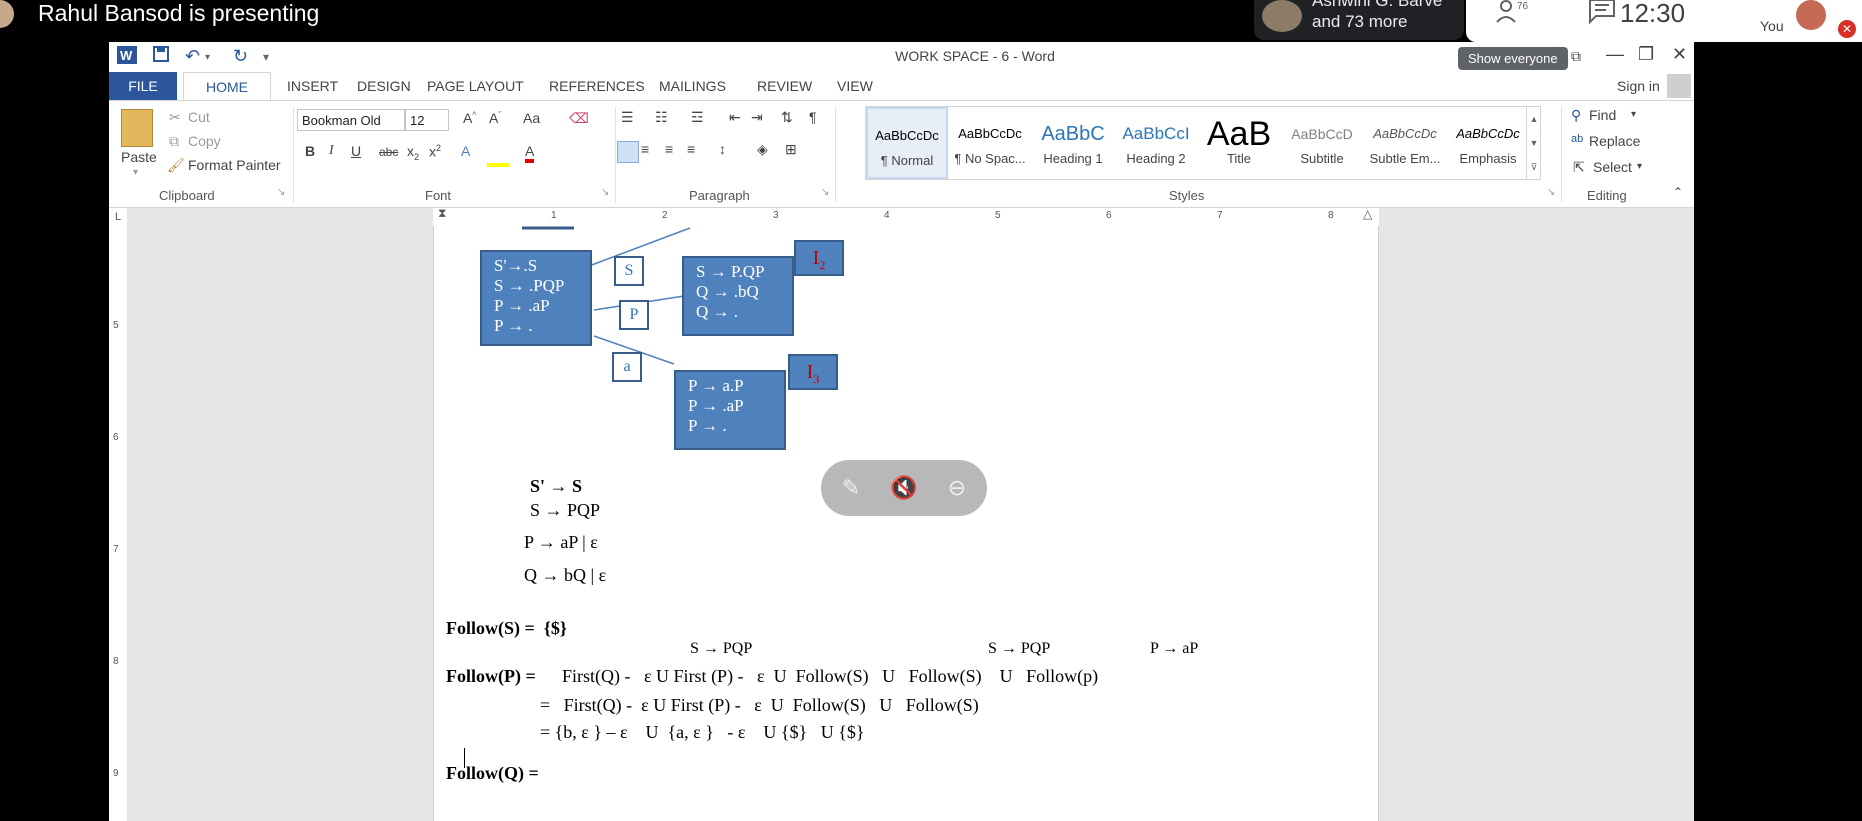 The width and height of the screenshot is (1862, 821). What do you see at coordinates (435, 151) in the screenshot?
I see `superscript-icon: x2` at bounding box center [435, 151].